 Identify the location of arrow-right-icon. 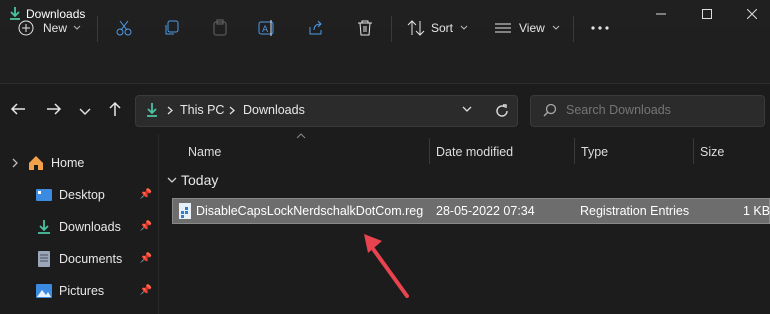
(54, 109).